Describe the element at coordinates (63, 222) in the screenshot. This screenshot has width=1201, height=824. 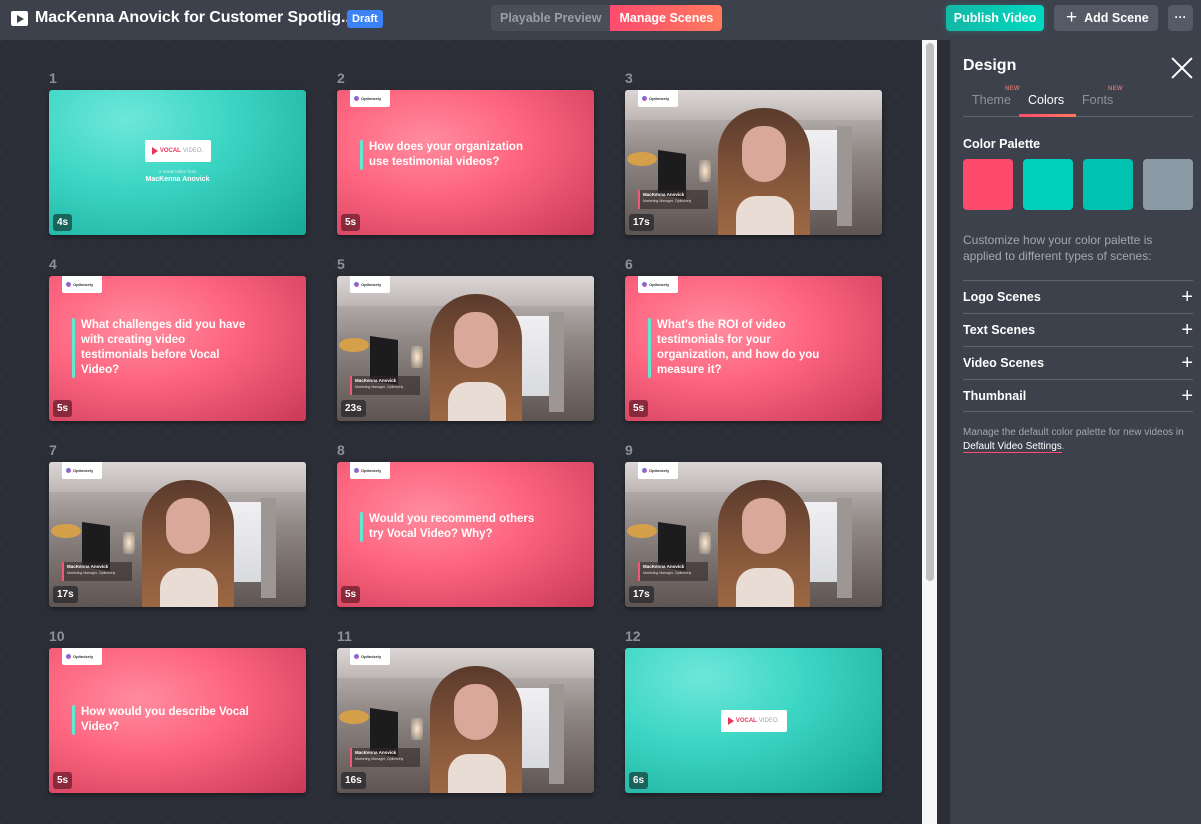
I see `duration-badge: 4s` at that location.